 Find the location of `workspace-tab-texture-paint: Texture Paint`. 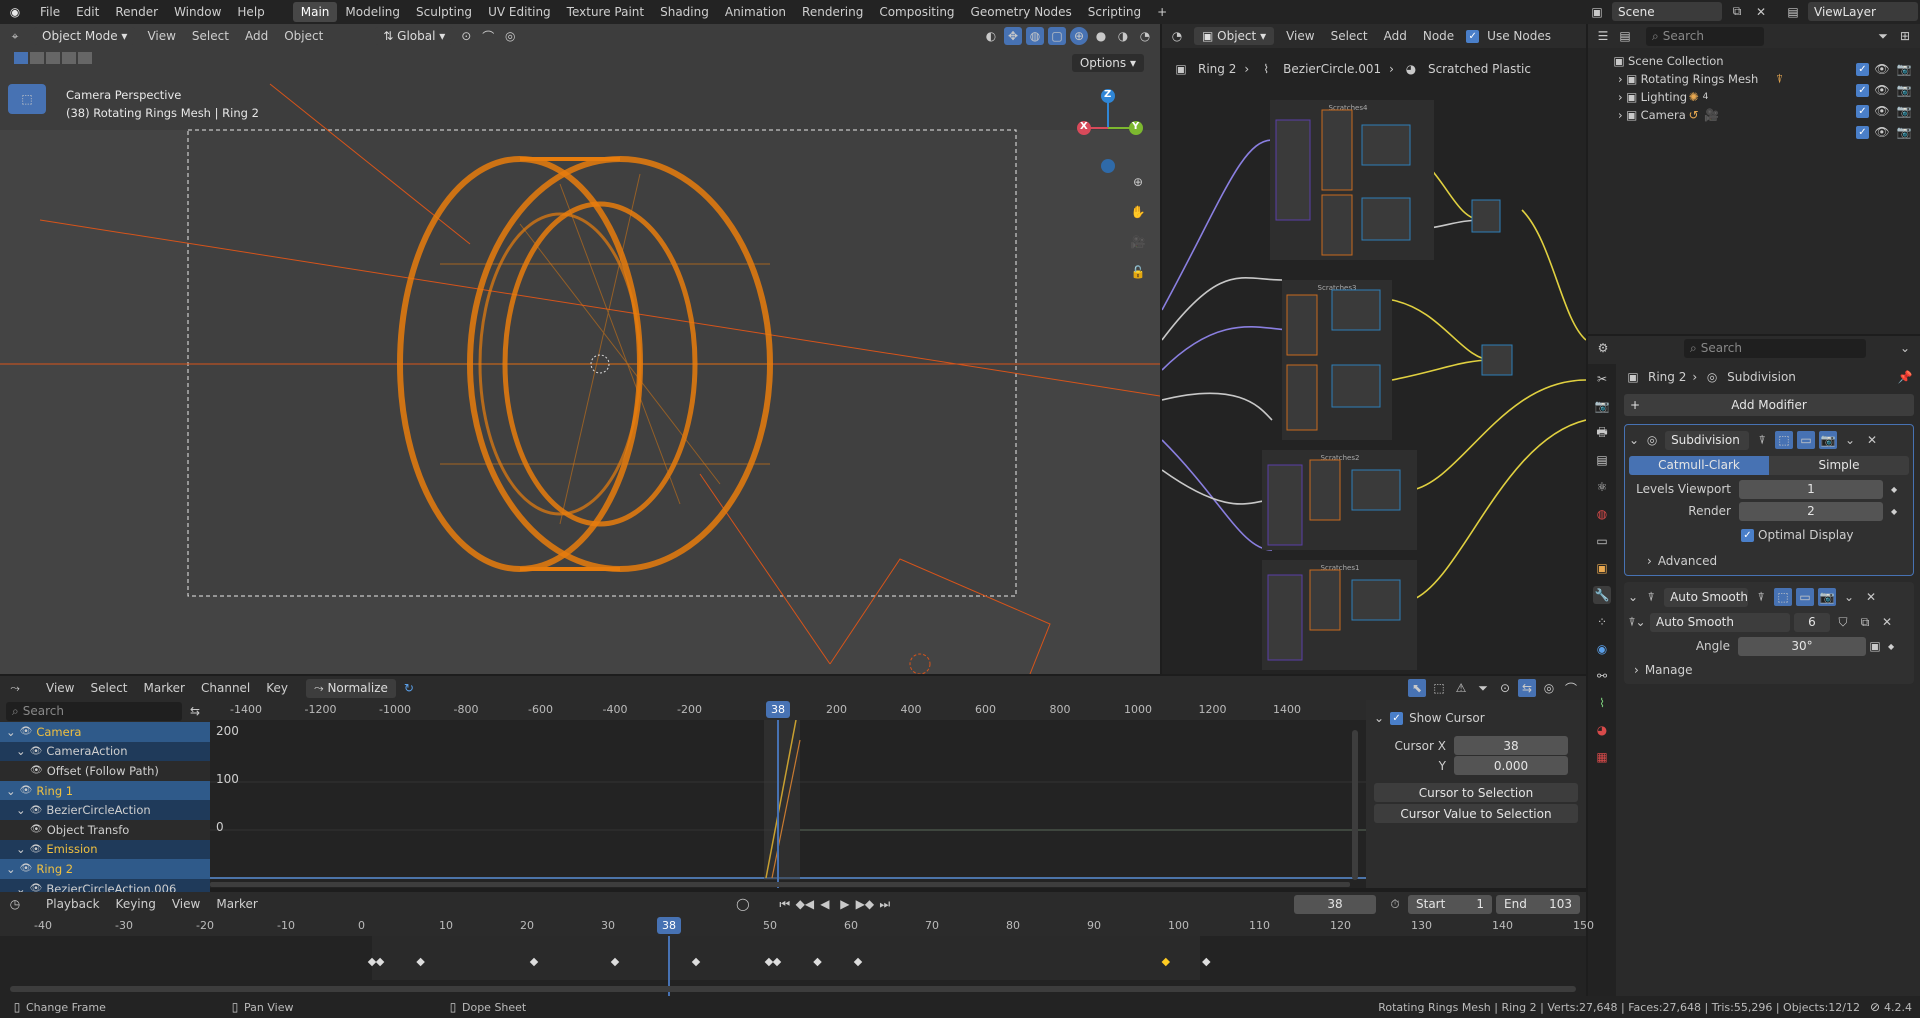

workspace-tab-texture-paint: Texture Paint is located at coordinates (605, 12).